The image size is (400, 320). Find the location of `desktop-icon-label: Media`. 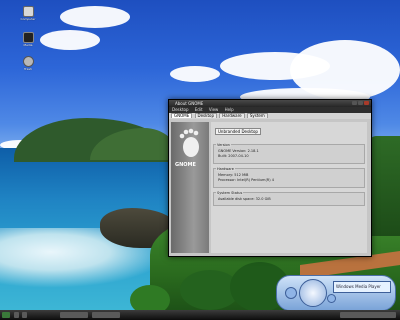

desktop-icon-label: Media is located at coordinates (28, 45).